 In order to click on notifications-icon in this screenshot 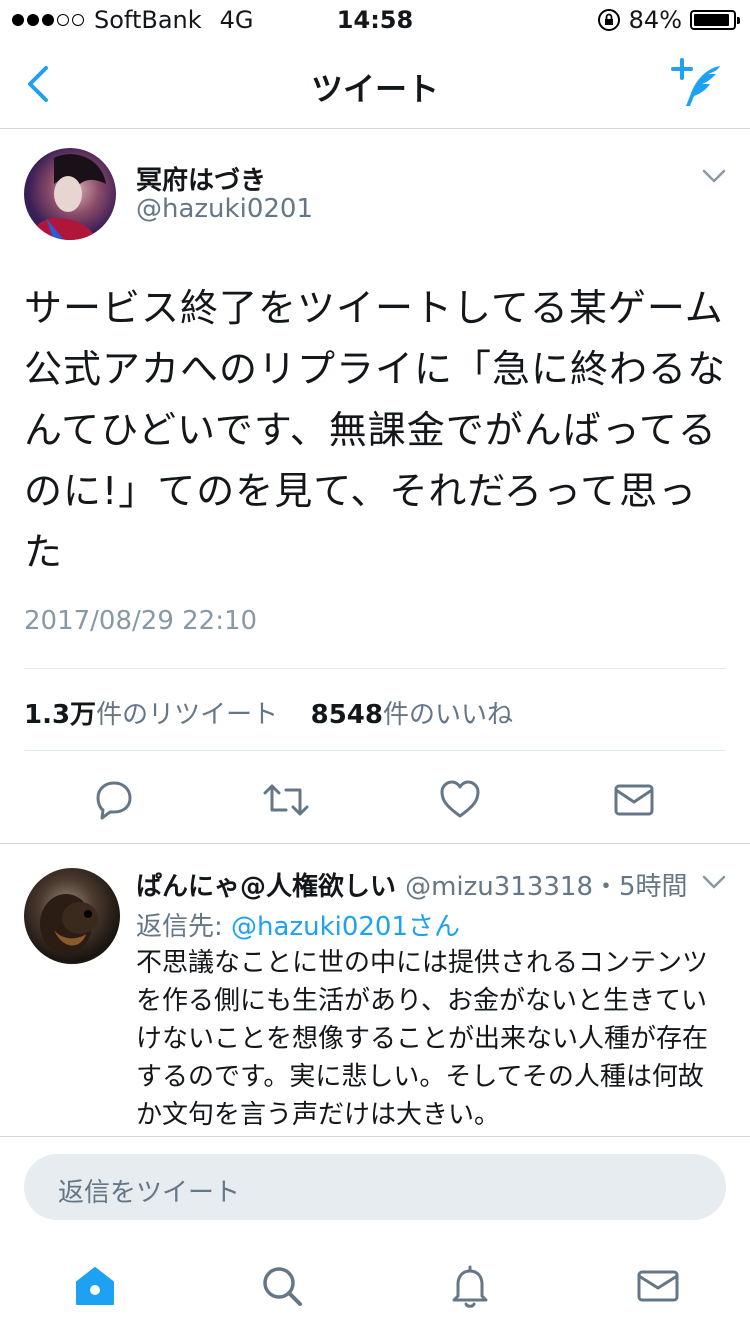, I will do `click(470, 1286)`.